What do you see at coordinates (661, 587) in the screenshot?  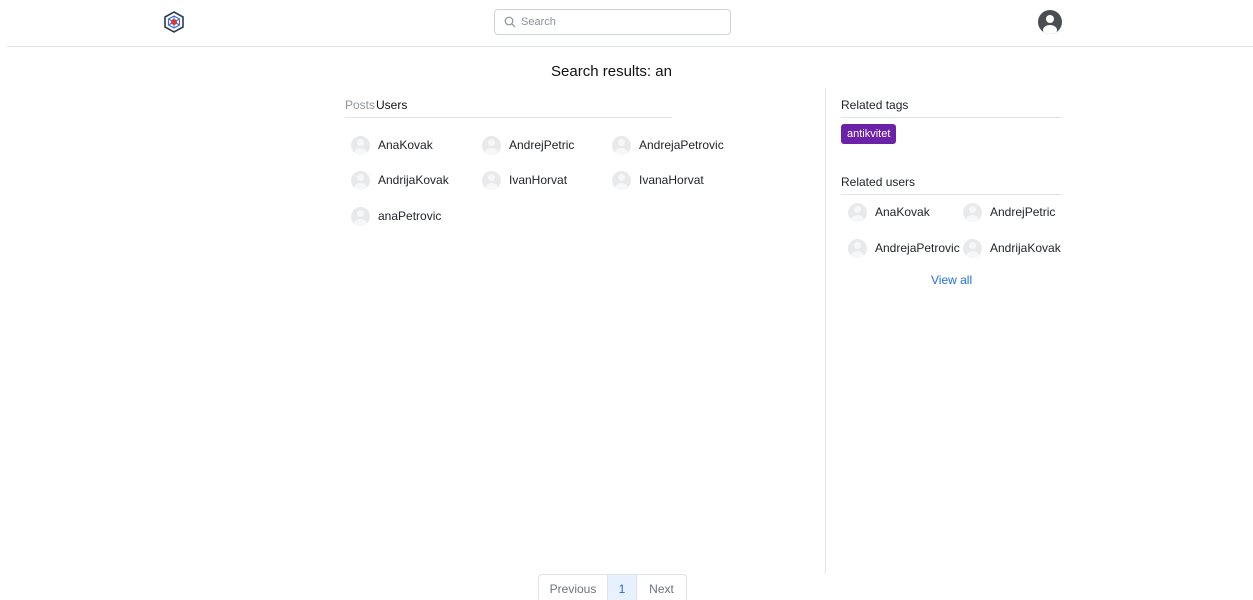 I see `next-page-button: Next` at bounding box center [661, 587].